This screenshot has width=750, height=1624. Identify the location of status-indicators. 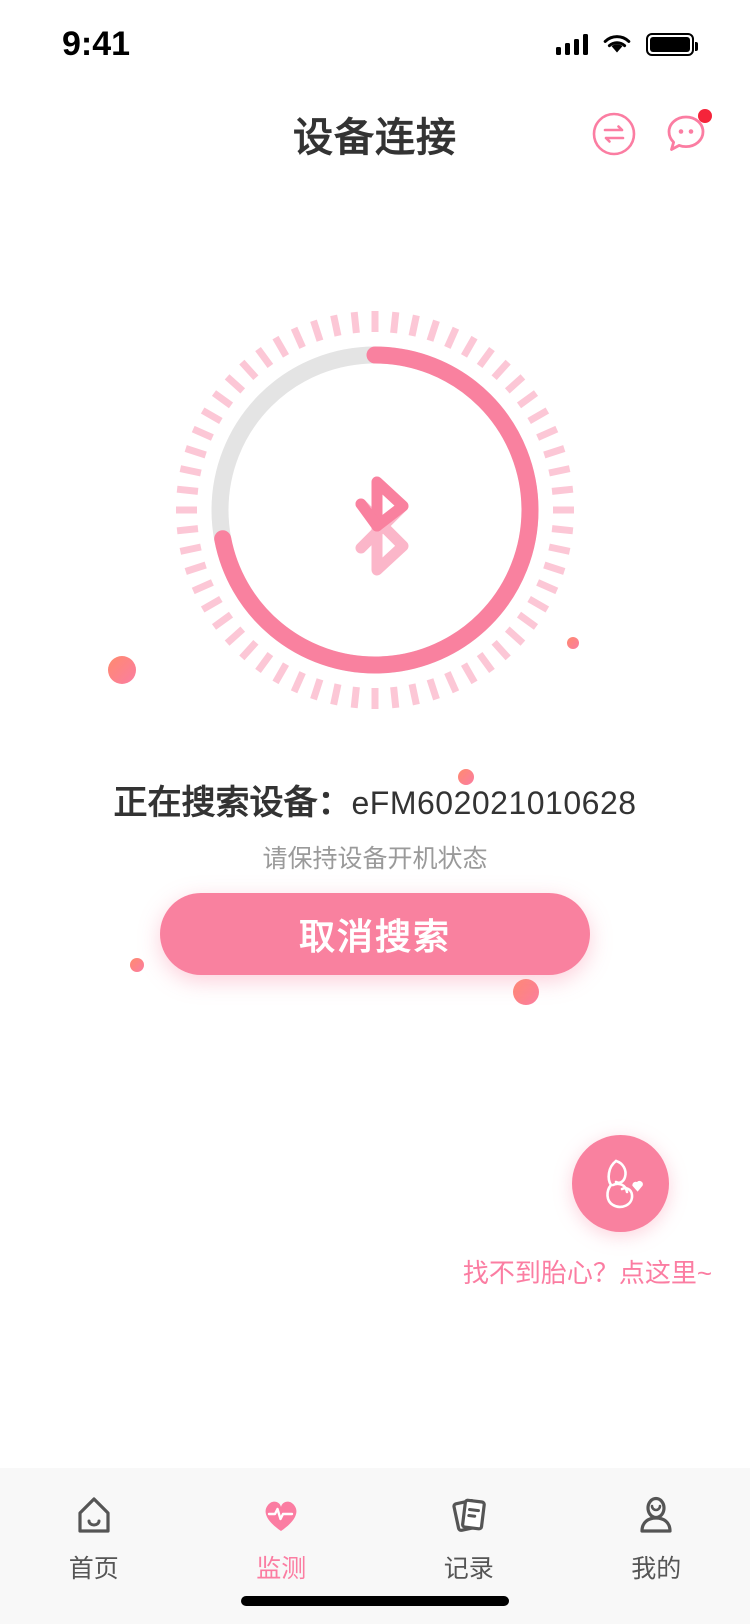
(627, 44).